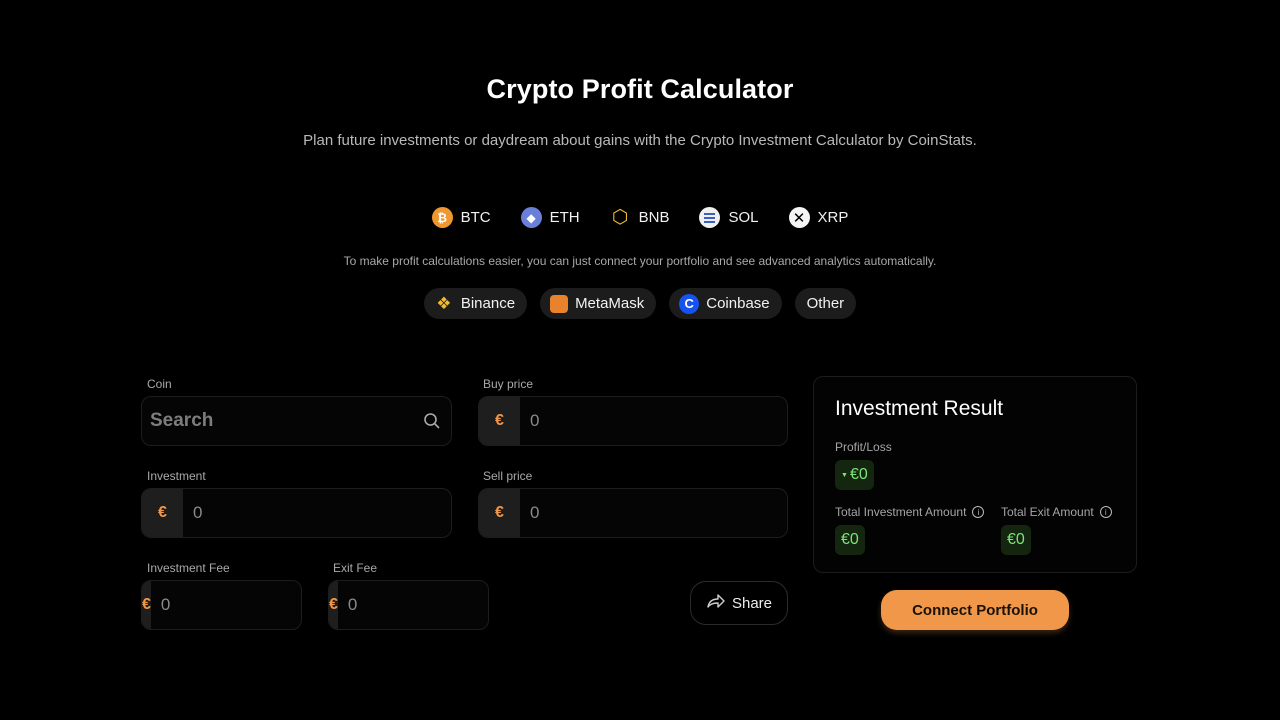  I want to click on bitcoin-icon: ₿, so click(442, 217).